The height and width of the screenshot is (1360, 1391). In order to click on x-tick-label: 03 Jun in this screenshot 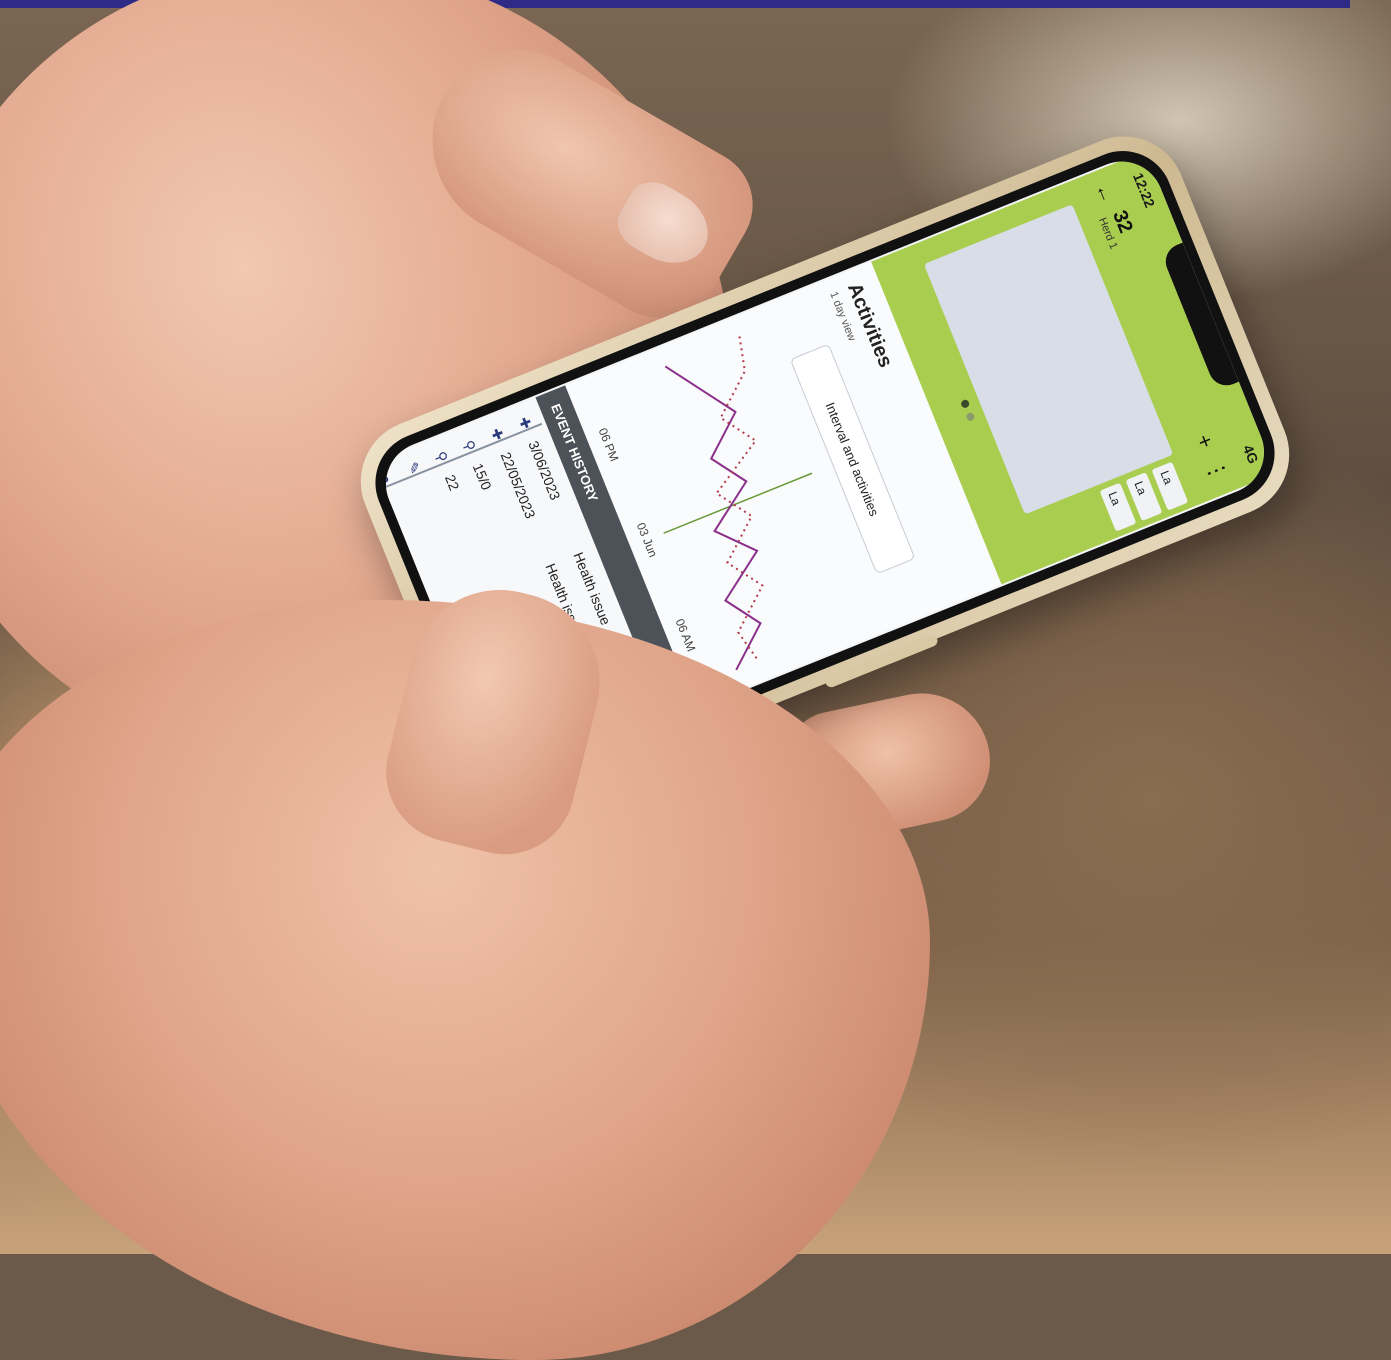, I will do `click(647, 540)`.